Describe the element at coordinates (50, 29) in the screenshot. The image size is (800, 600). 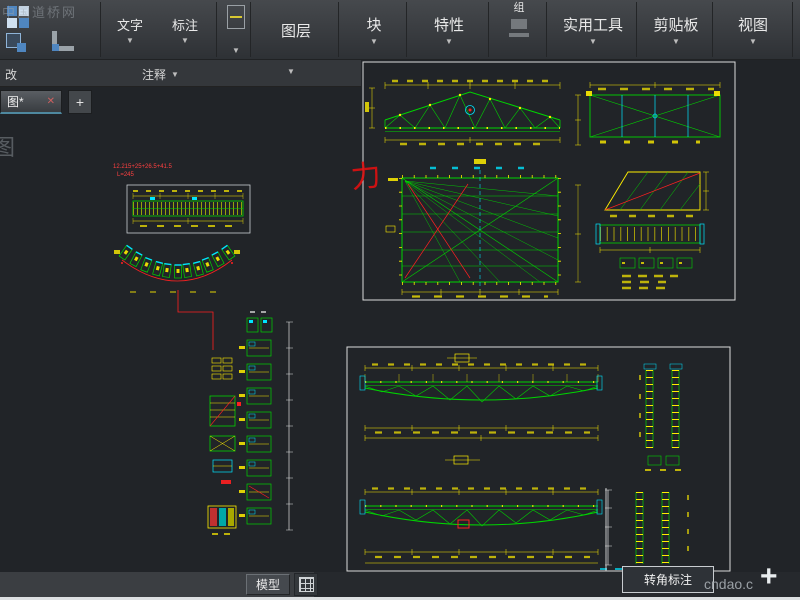
I see `modify-panel-icons` at that location.